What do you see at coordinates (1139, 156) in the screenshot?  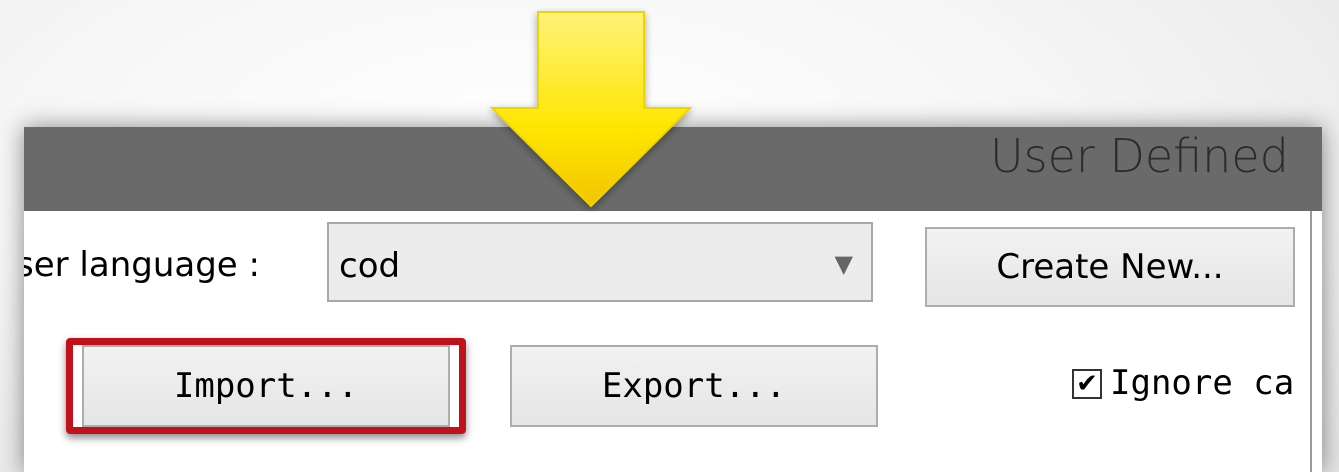 I see `window-title: User Defined` at bounding box center [1139, 156].